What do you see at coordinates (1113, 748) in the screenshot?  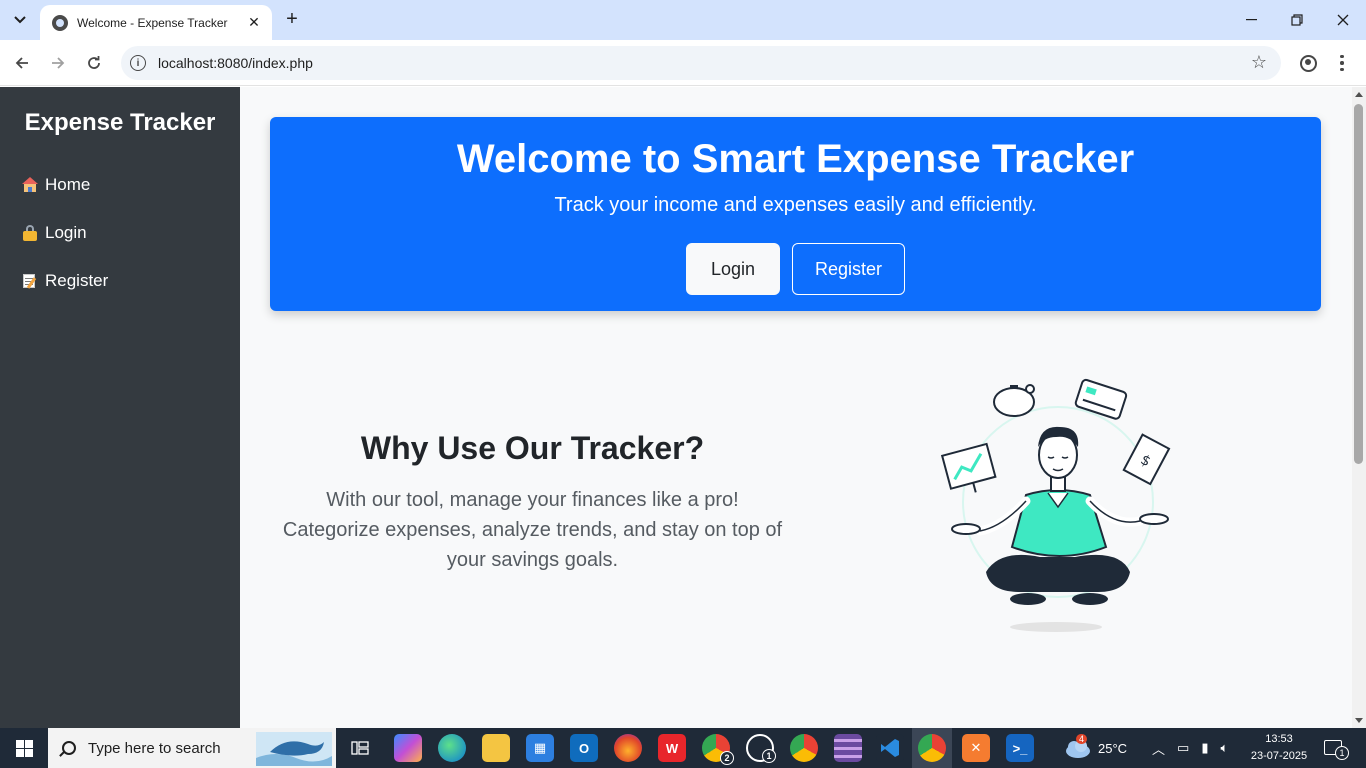 I see `temperature-text: 25°C` at bounding box center [1113, 748].